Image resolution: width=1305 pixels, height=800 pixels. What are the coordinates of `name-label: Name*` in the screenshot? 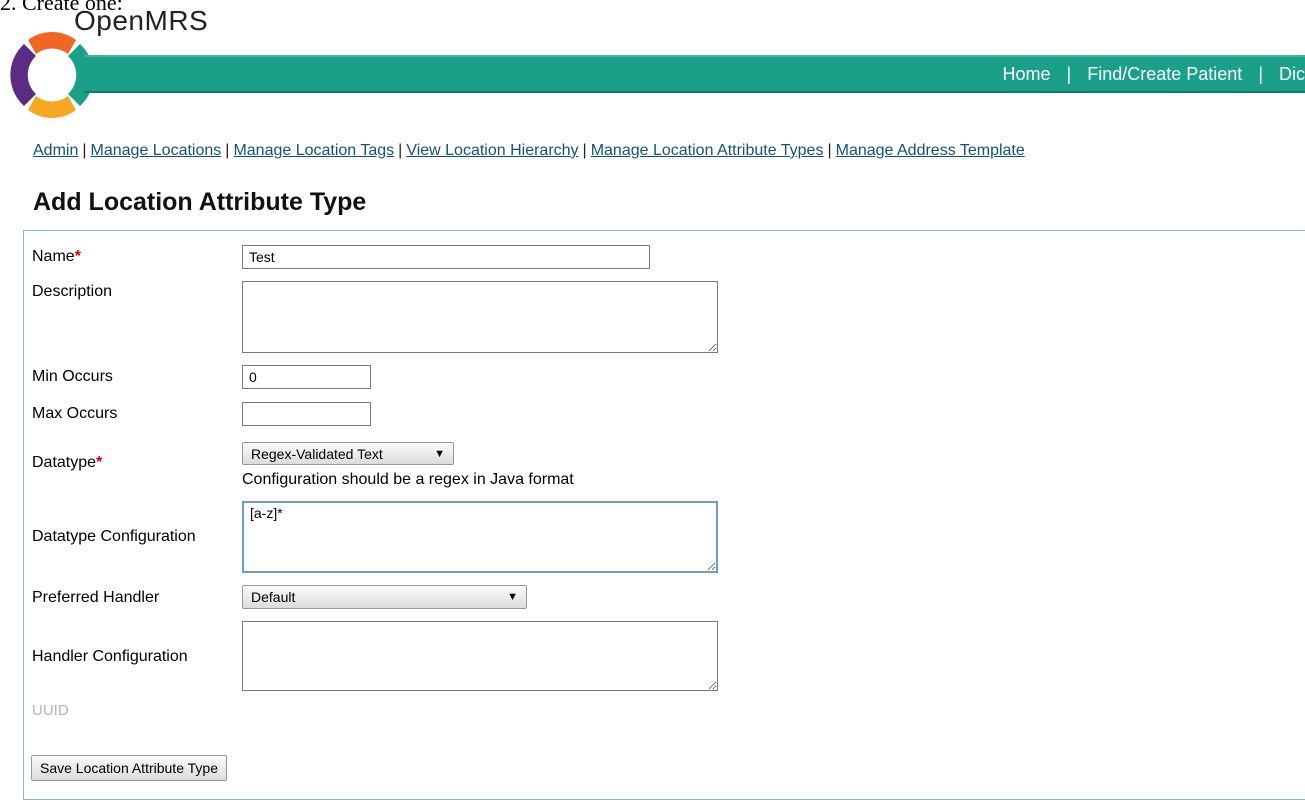 It's located at (56, 256).